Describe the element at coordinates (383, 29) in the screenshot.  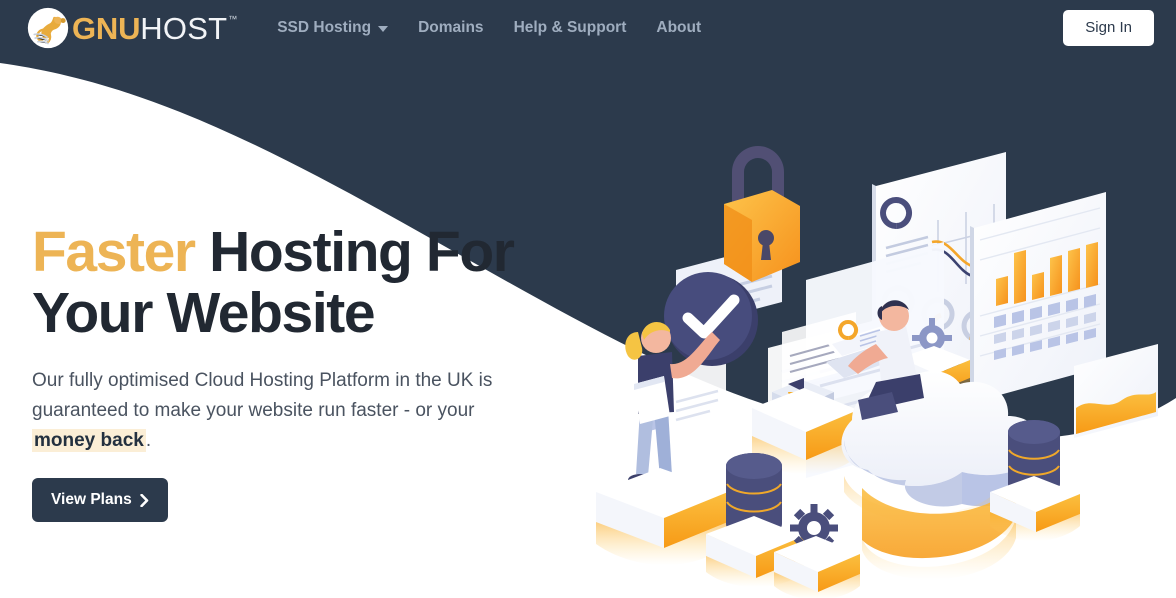
I see `chevron-down-icon` at that location.